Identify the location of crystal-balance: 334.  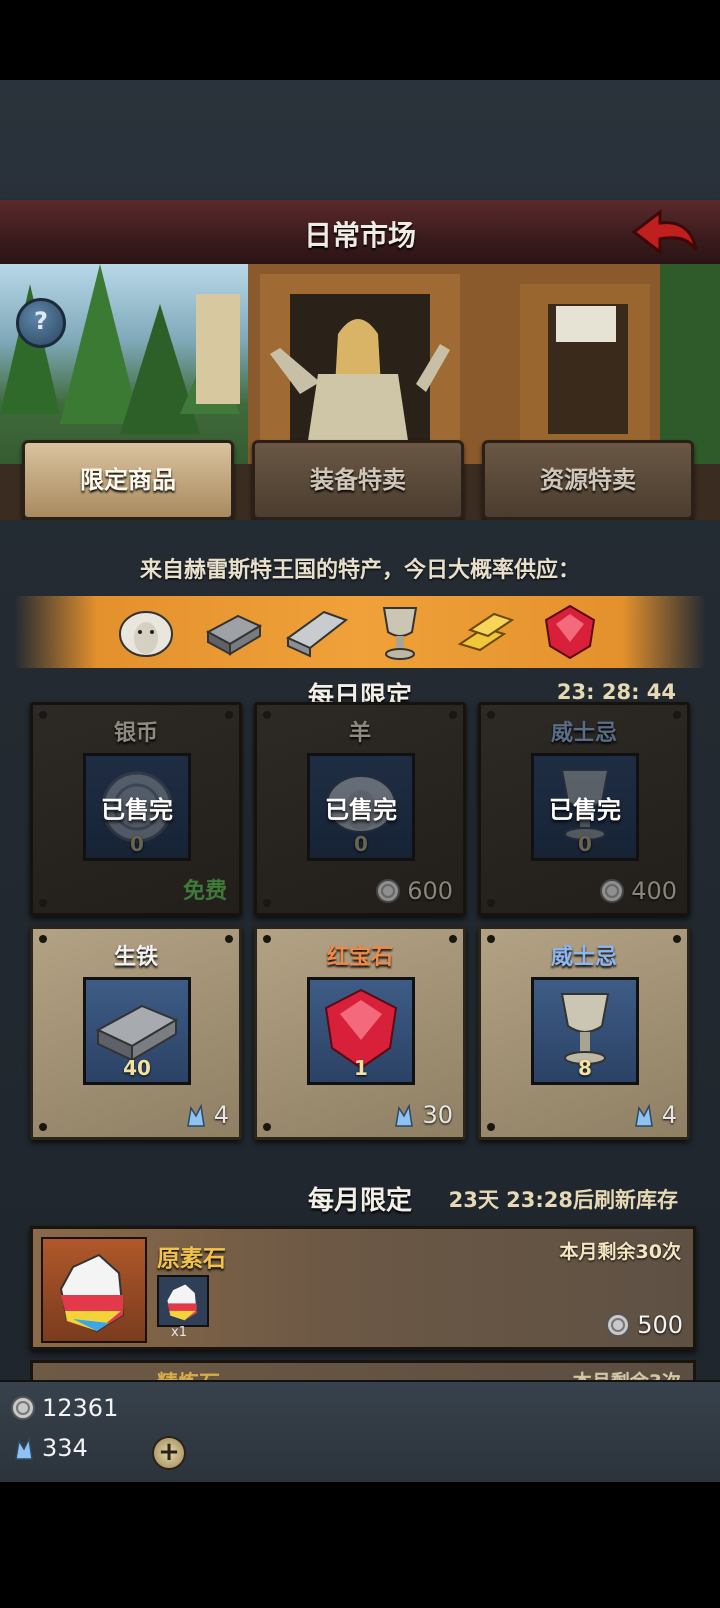
(49, 1448).